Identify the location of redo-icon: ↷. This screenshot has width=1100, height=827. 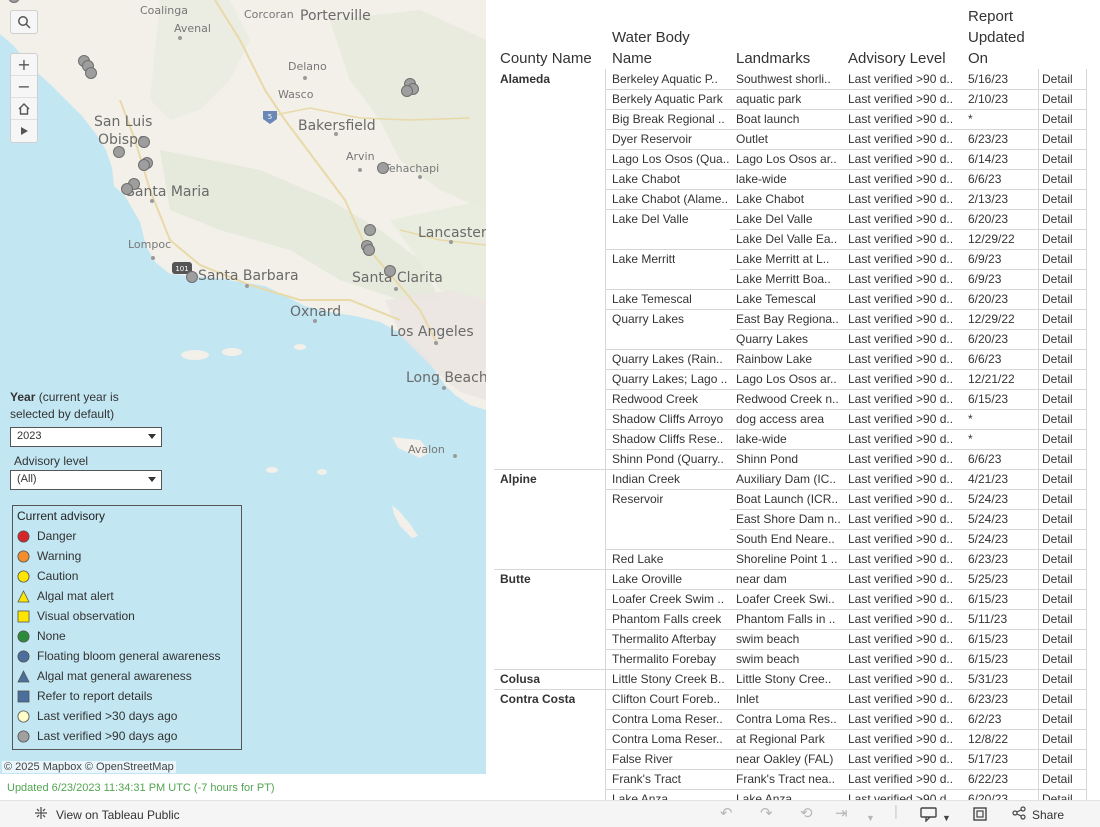
(766, 814).